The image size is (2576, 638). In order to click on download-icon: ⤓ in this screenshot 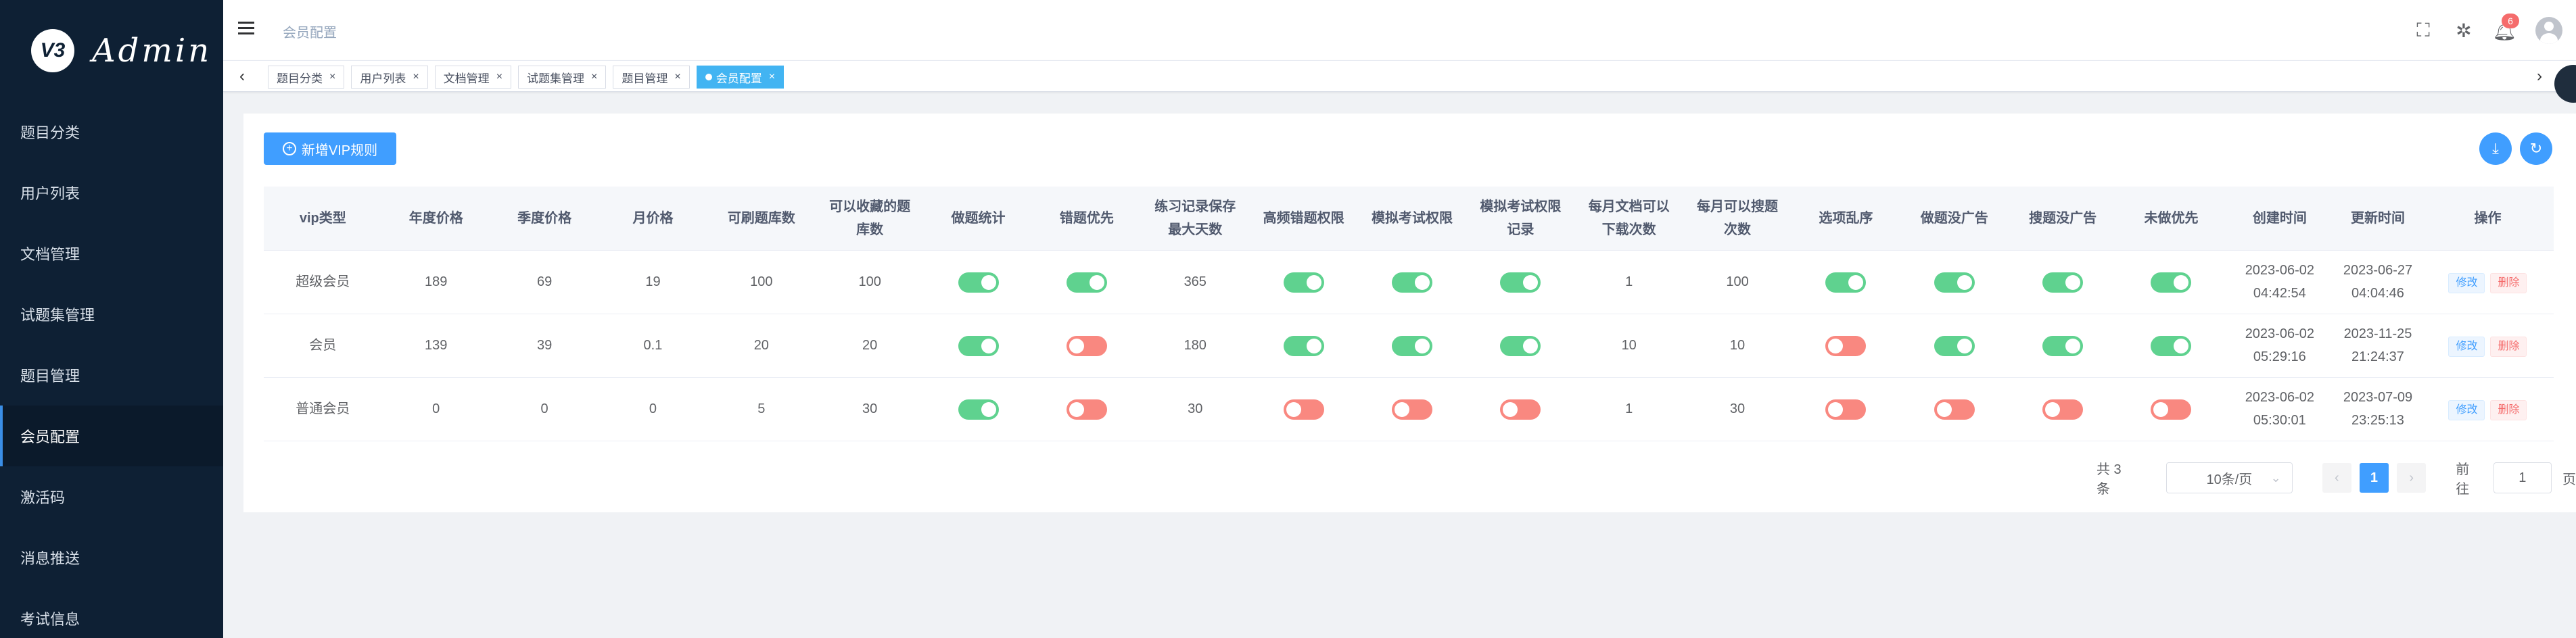, I will do `click(2495, 148)`.